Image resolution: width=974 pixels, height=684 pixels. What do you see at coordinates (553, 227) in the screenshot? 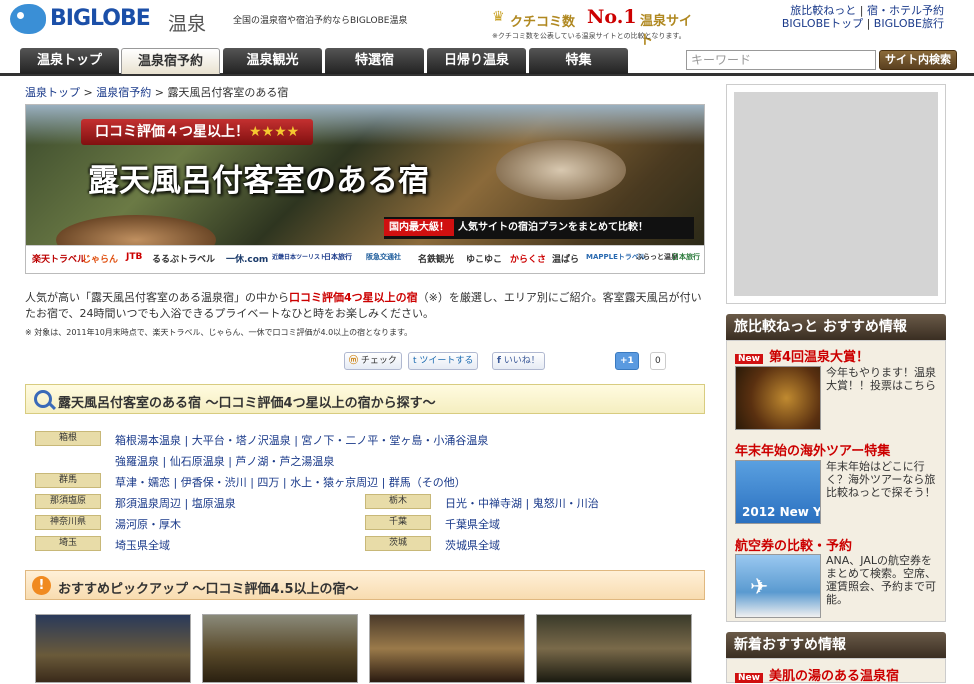
I see `compare-text: 人気サイトの宿泊プランをまとめて比較！` at bounding box center [553, 227].